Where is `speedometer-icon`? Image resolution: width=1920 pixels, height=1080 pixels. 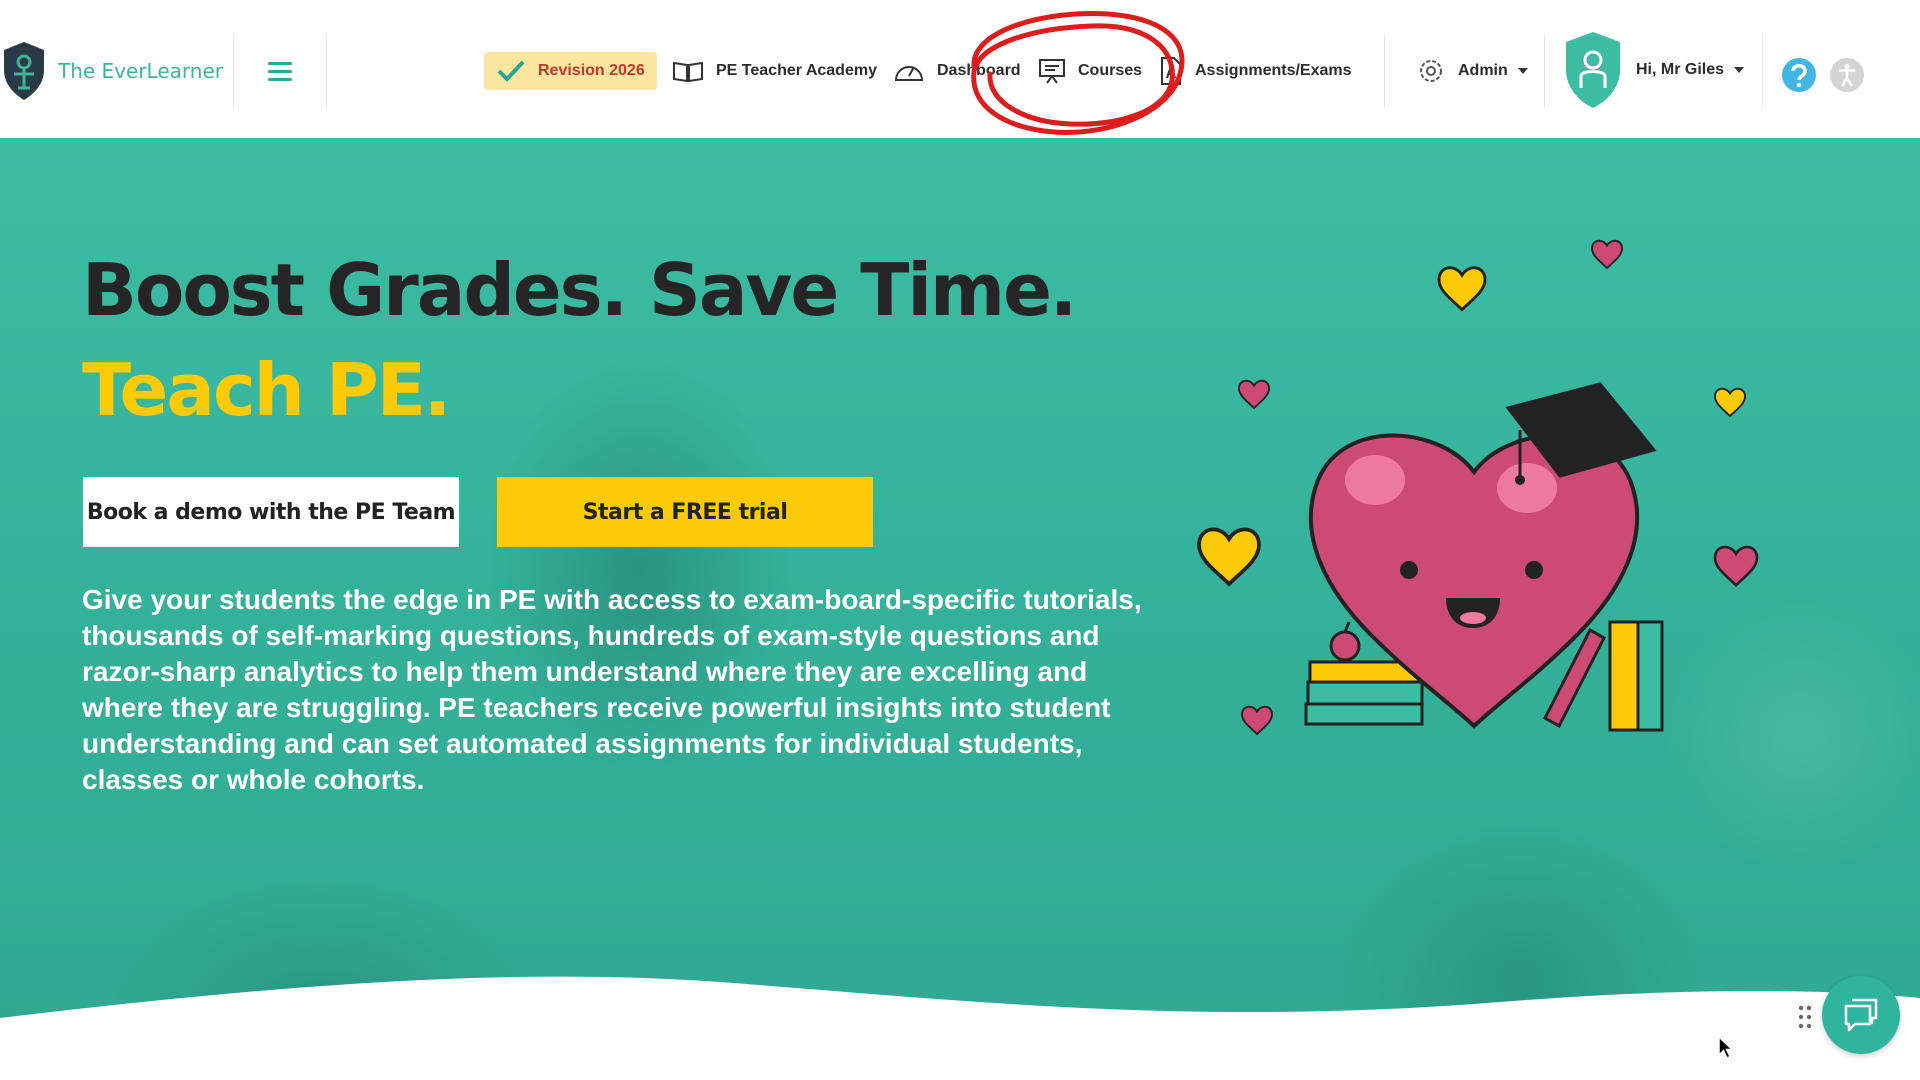
speedometer-icon is located at coordinates (909, 73).